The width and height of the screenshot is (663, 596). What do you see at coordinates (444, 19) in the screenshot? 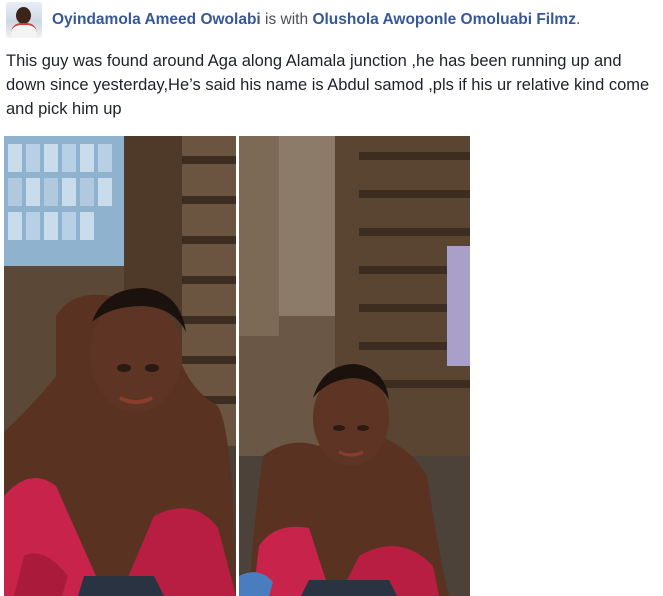
I see `tagged-name-link: Olushola Awoponle Omoluabi Filmz` at bounding box center [444, 19].